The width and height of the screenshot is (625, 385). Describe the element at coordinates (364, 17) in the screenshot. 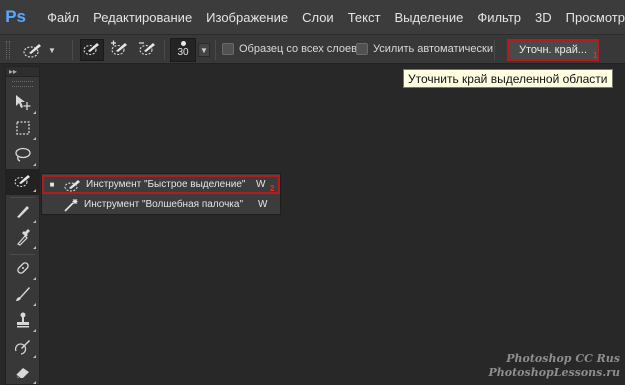

I see `menu-type: Текст` at that location.